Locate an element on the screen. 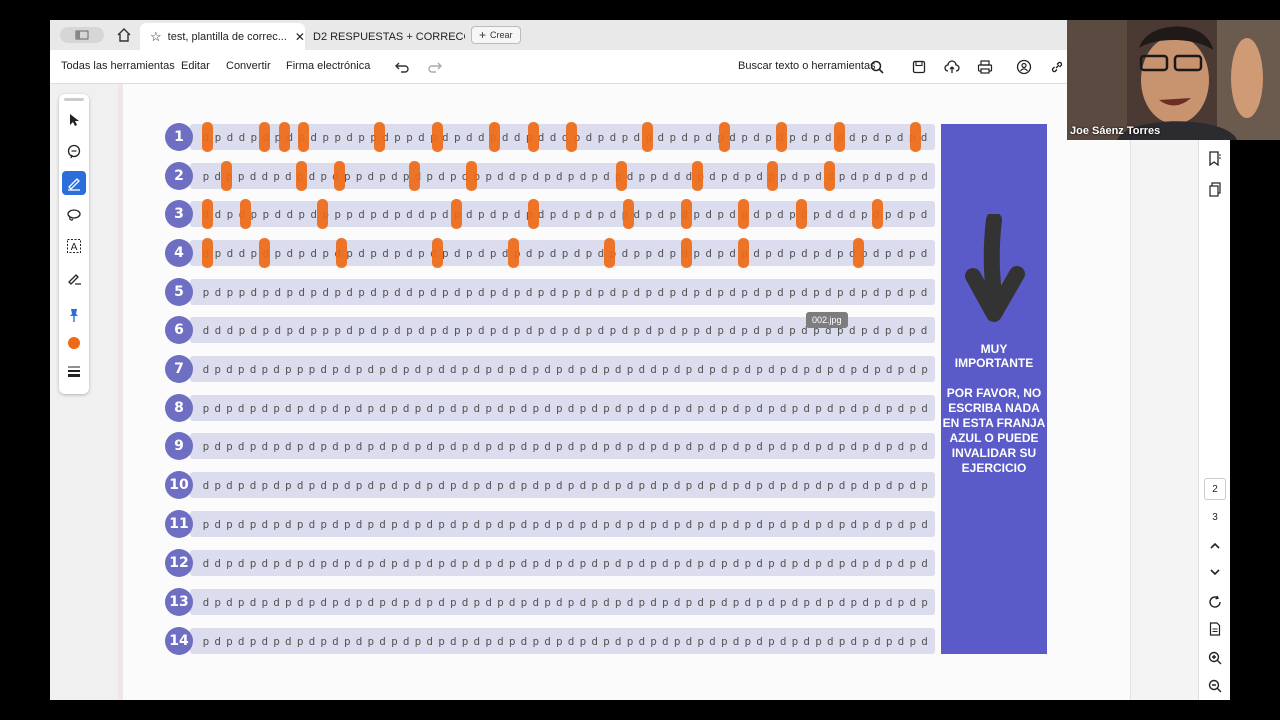 The image size is (1280, 720). search-tools-label: Buscar texto o herramientas is located at coordinates (807, 66).